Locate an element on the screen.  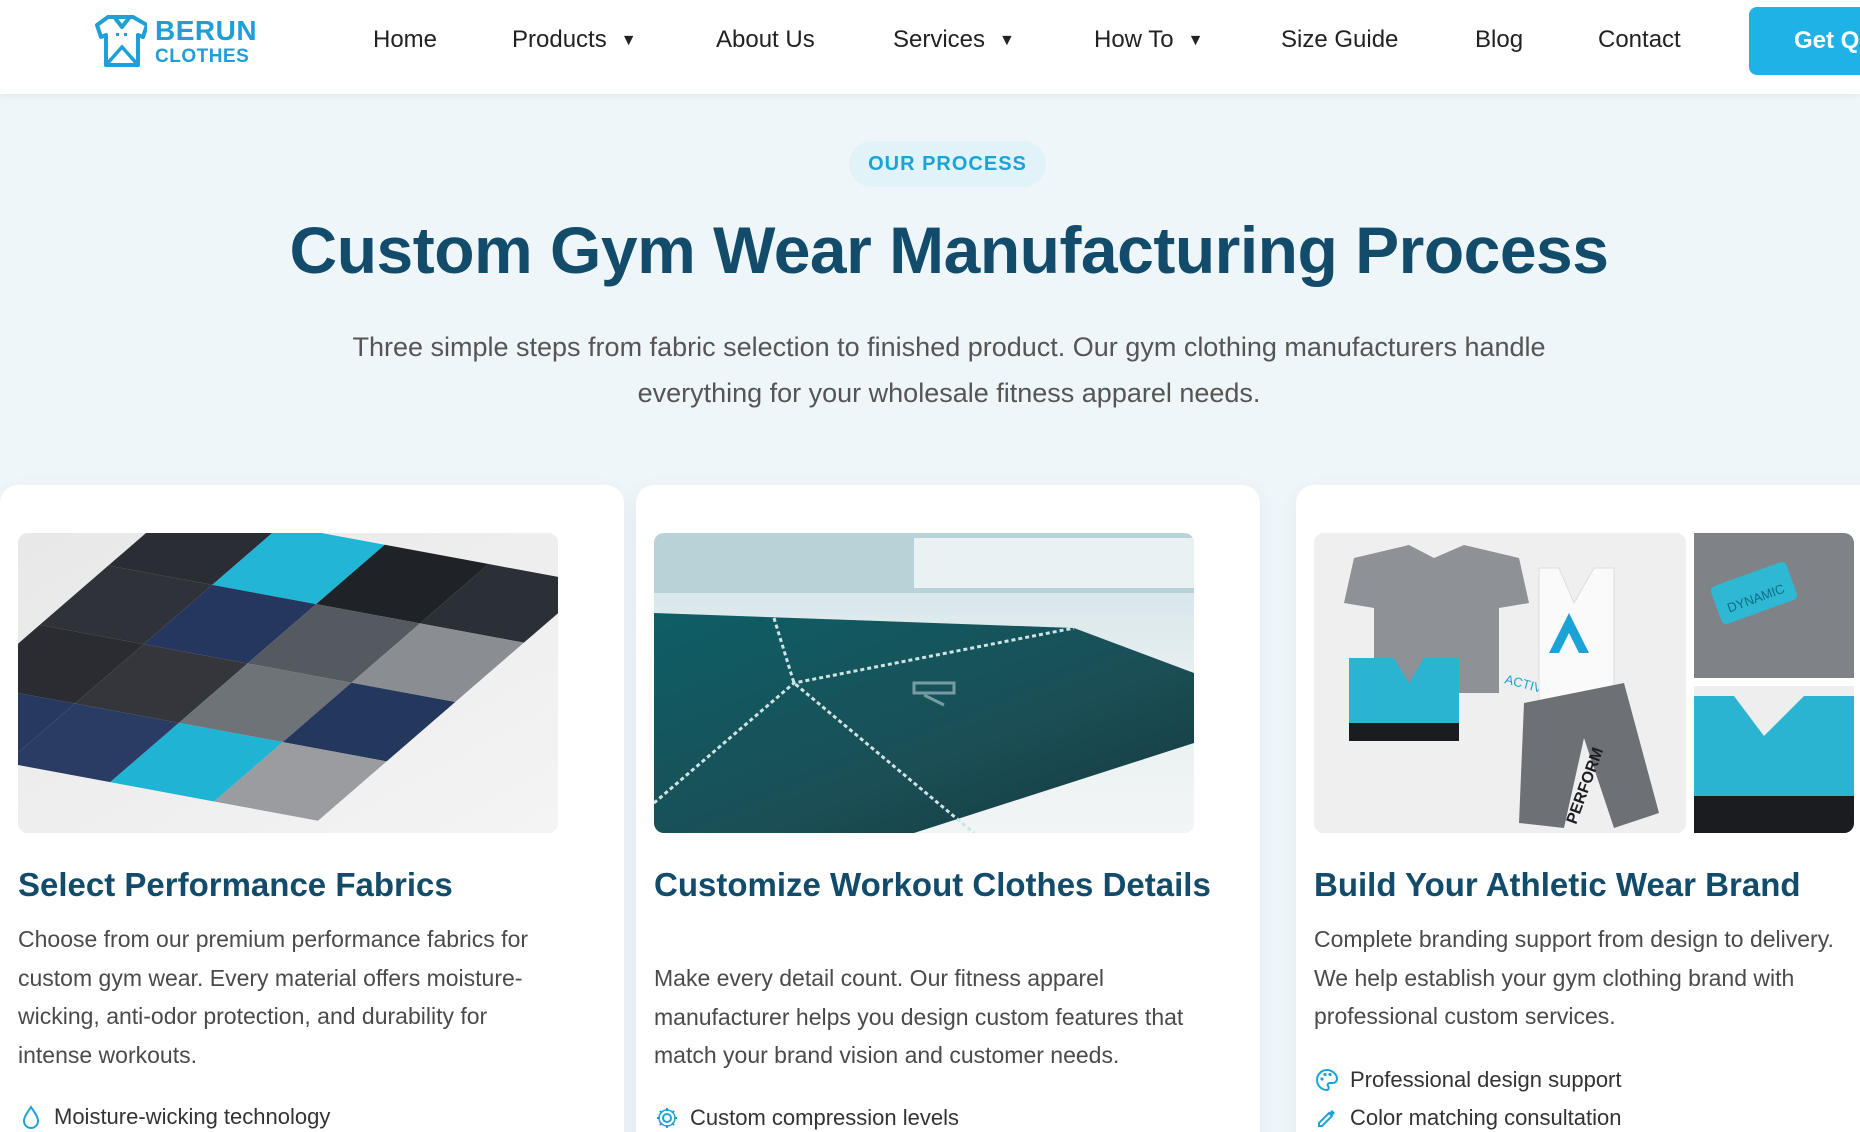
nav-how-to: How To ▼ is located at coordinates (1148, 40).